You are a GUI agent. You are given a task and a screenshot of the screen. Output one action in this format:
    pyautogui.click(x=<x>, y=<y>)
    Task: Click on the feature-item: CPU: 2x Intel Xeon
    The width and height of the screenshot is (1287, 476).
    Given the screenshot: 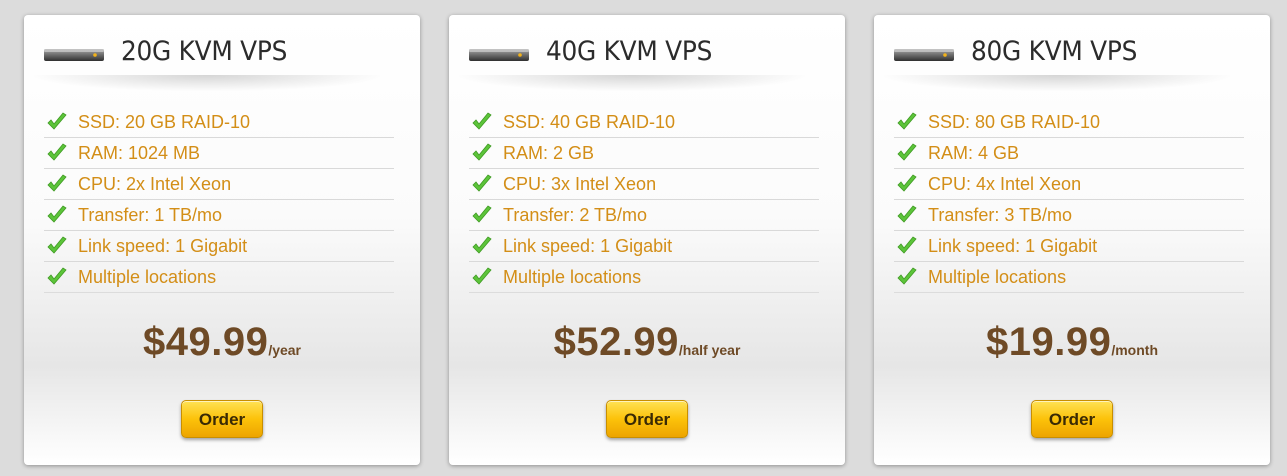 What is the action you would take?
    pyautogui.click(x=219, y=184)
    